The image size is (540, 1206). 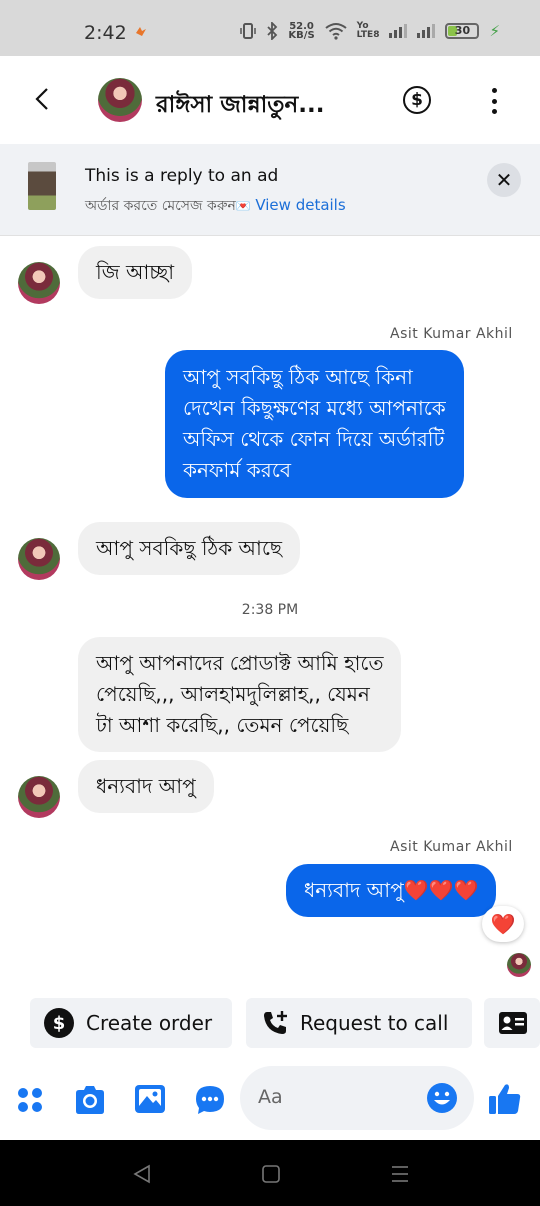 What do you see at coordinates (270, 610) in the screenshot?
I see `message-timestamp: 2:38 PM` at bounding box center [270, 610].